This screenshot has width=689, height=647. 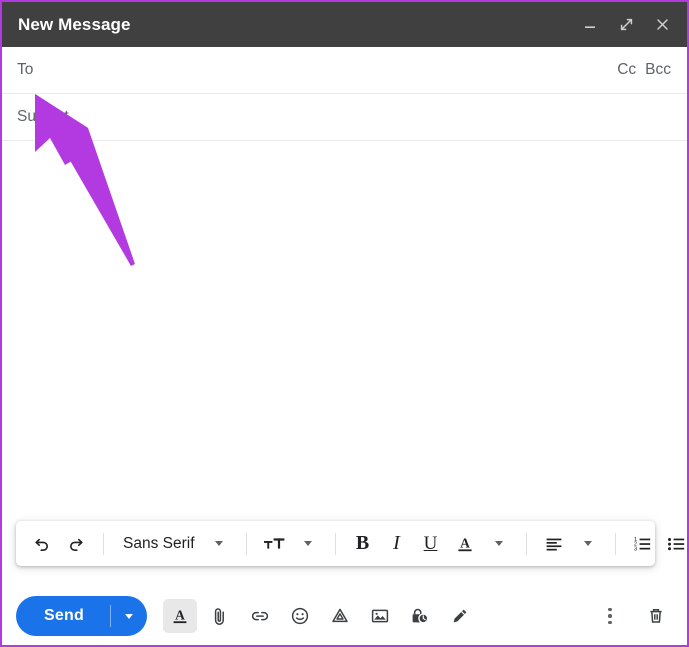 I want to click on to-input: To, so click(x=317, y=70).